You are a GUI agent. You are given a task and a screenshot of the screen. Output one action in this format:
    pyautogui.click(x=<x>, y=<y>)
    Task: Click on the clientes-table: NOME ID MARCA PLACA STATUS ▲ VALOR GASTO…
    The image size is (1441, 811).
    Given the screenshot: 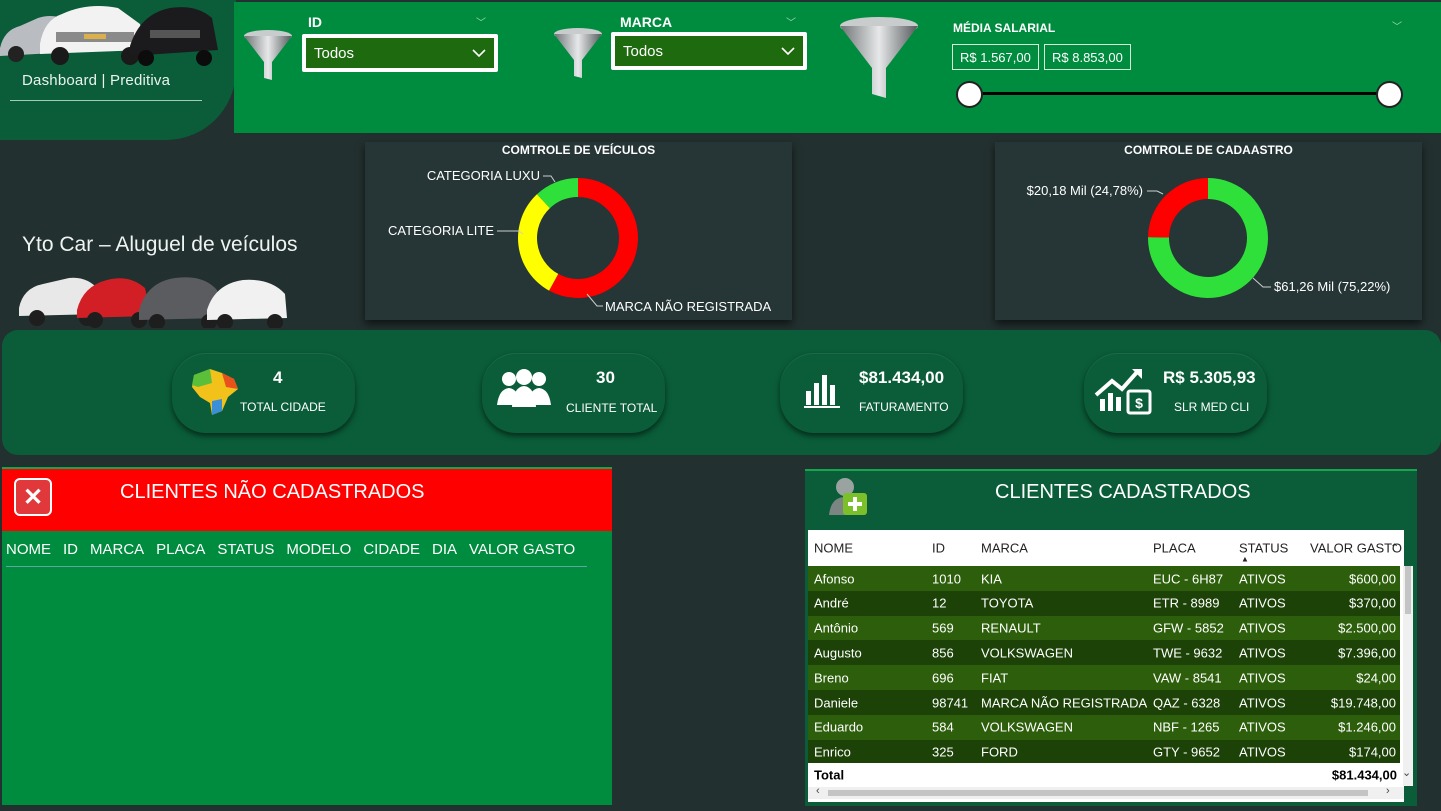 What is the action you would take?
    pyautogui.click(x=1110, y=666)
    